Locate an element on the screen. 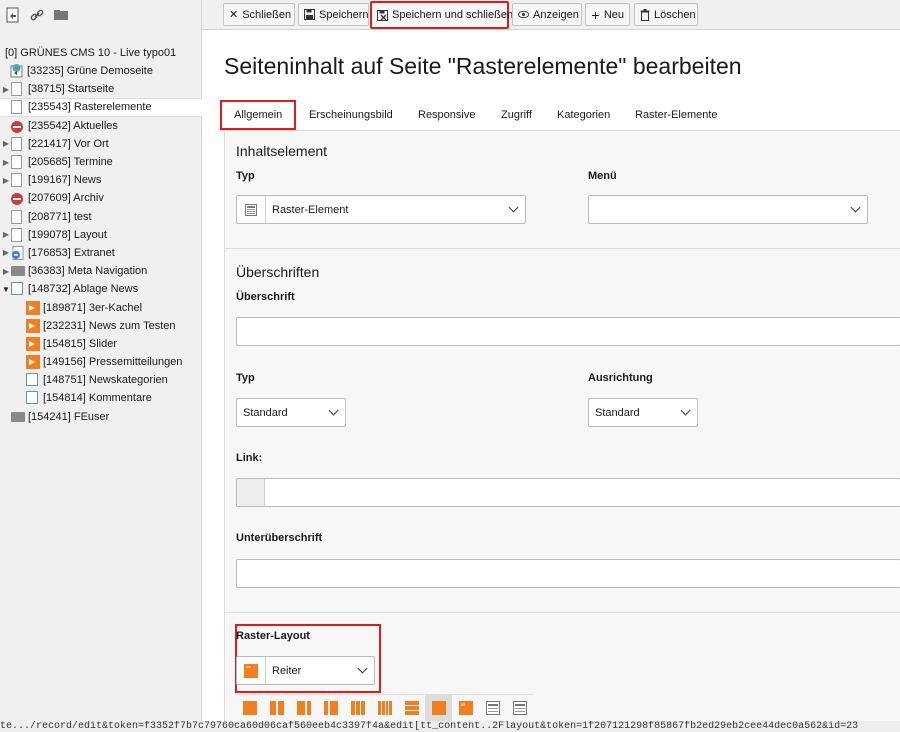  layout-option-7-icon is located at coordinates (411, 708).